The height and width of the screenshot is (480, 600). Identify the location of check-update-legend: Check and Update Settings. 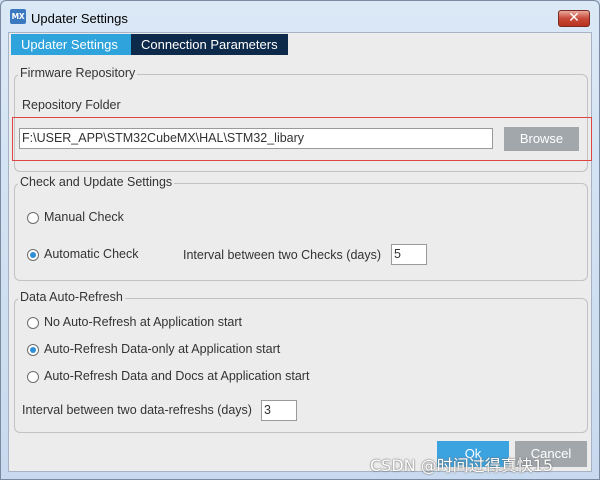
(96, 182).